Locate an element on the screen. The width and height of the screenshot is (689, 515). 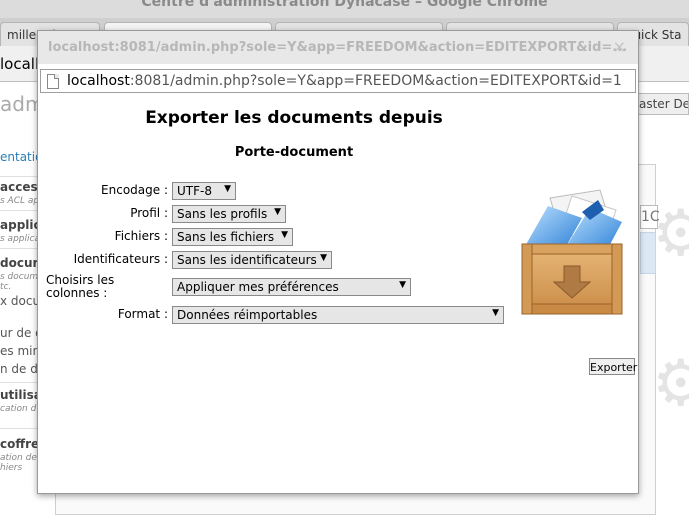
sidebar-item-subtitle: s applica is located at coordinates (20, 239).